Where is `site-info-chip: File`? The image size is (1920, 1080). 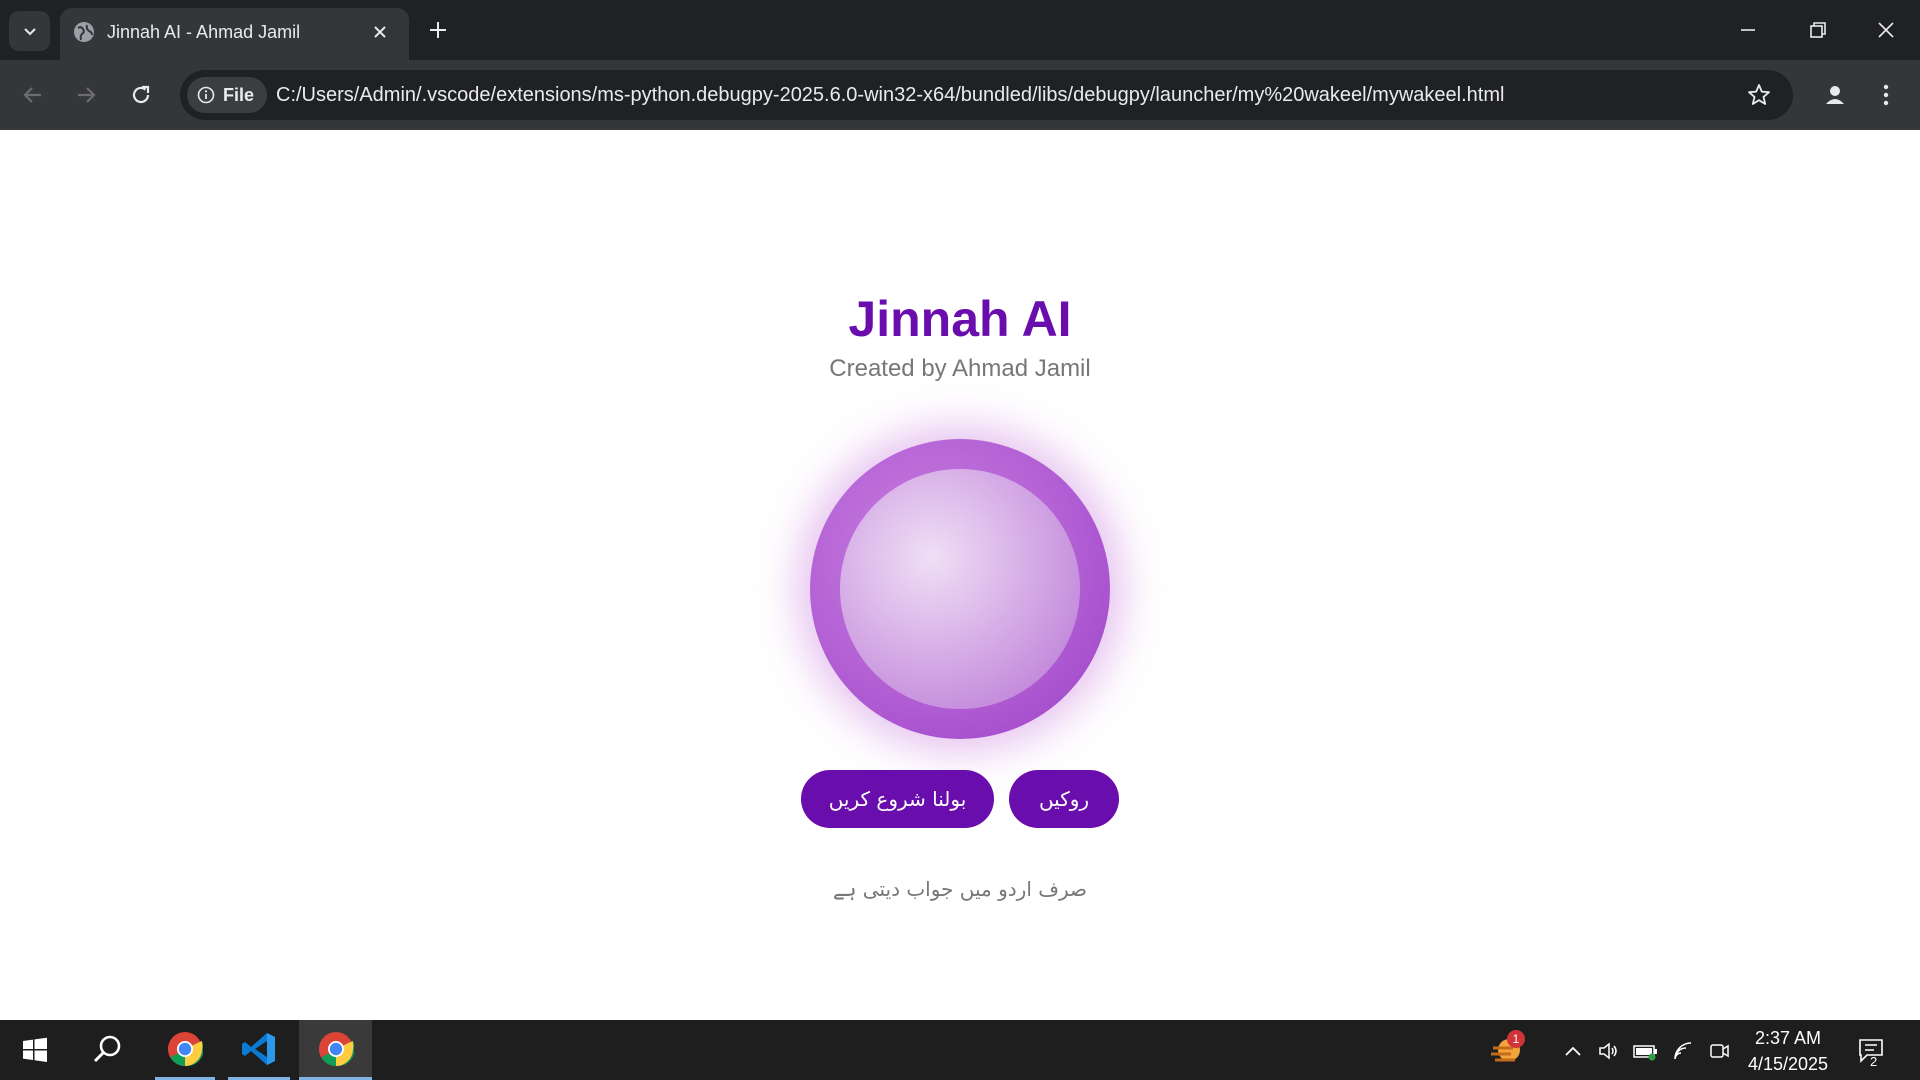 site-info-chip: File is located at coordinates (227, 95).